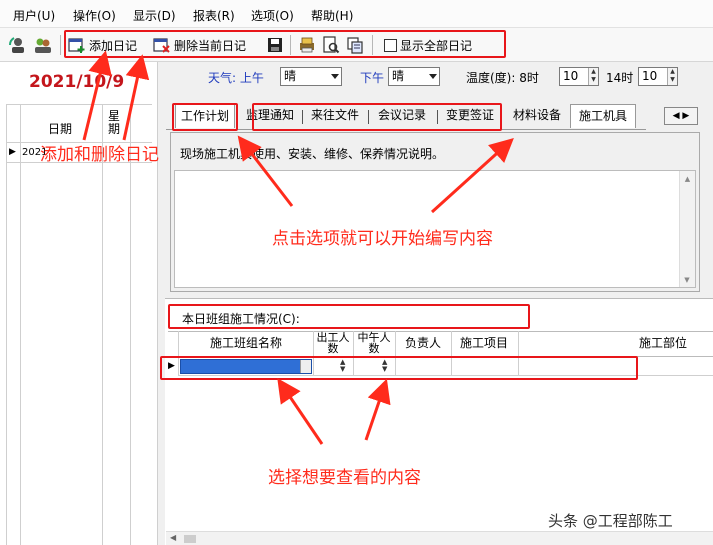  Describe the element at coordinates (300, 411) in the screenshot. I see `arrow-to-team-select` at that location.